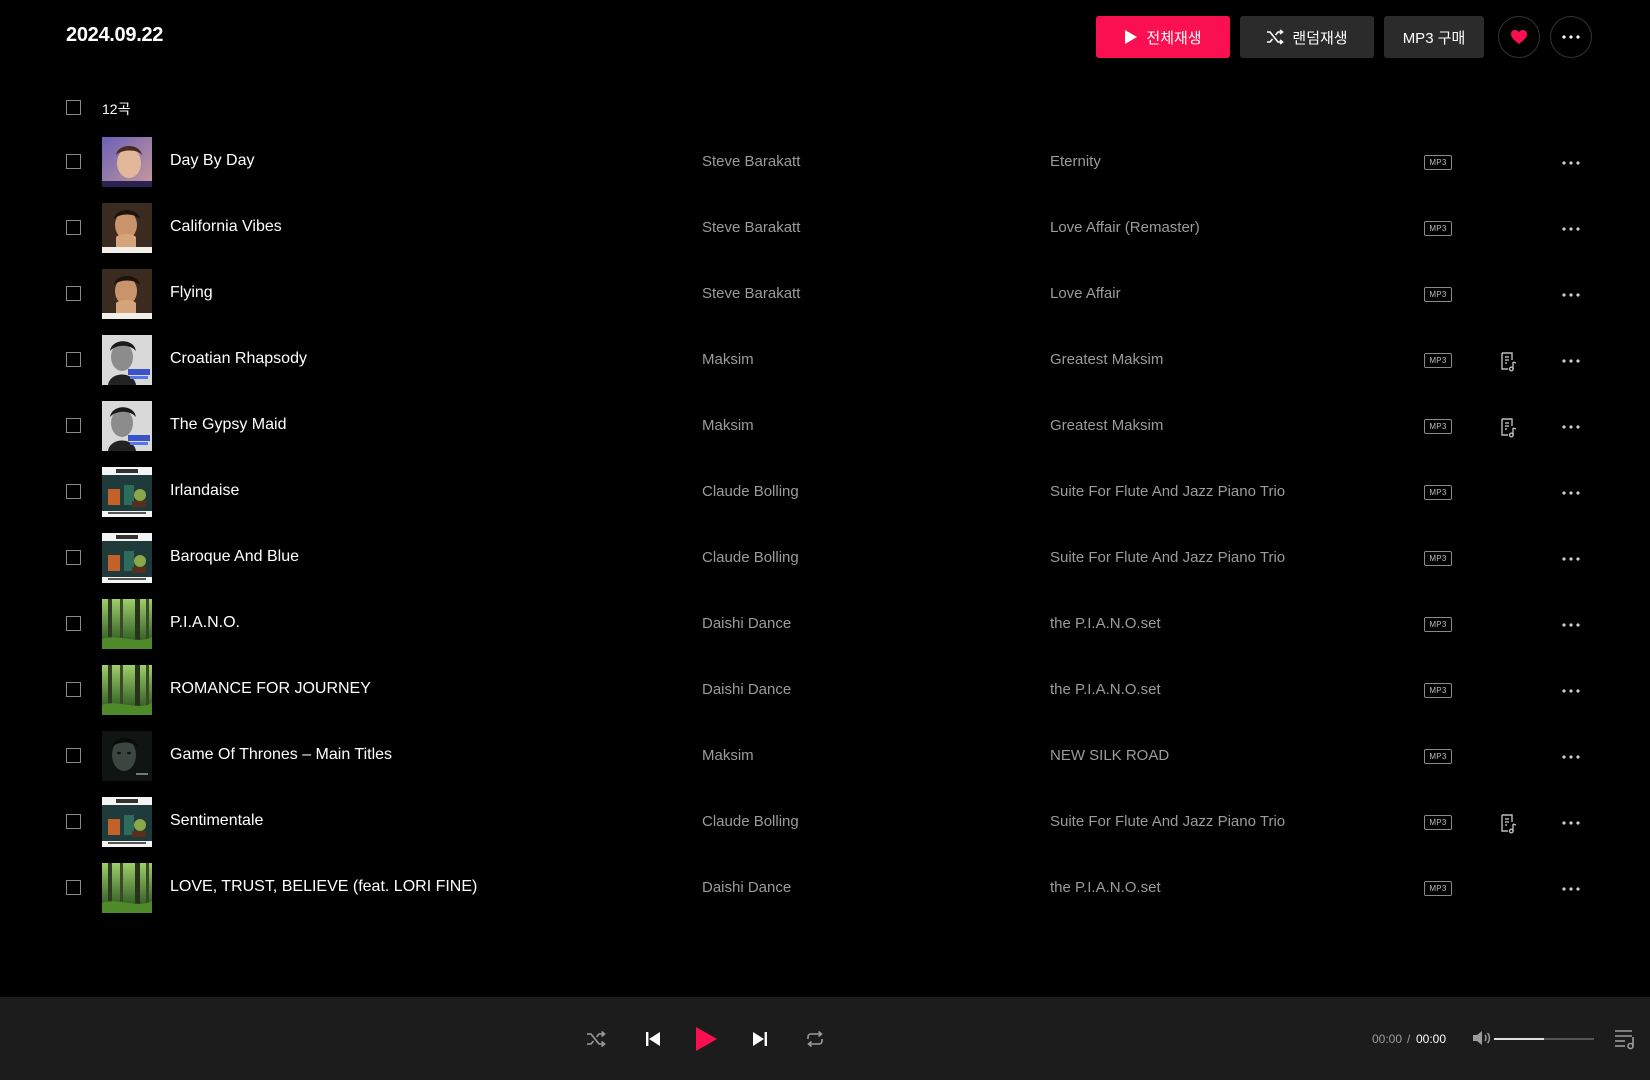 The width and height of the screenshot is (1650, 1080). Describe the element at coordinates (1109, 755) in the screenshot. I see `track-album: NEW SILK ROAD` at that location.